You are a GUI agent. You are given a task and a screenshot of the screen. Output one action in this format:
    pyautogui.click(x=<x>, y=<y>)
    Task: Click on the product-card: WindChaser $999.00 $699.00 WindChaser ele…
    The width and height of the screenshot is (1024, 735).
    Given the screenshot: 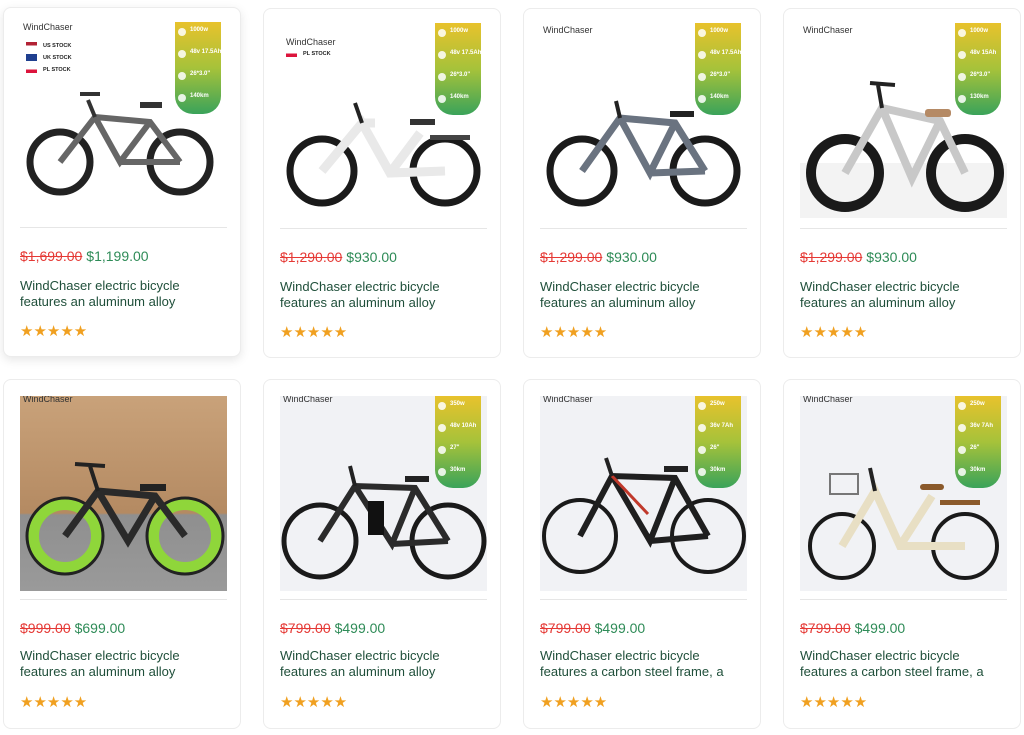 What is the action you would take?
    pyautogui.click(x=122, y=554)
    